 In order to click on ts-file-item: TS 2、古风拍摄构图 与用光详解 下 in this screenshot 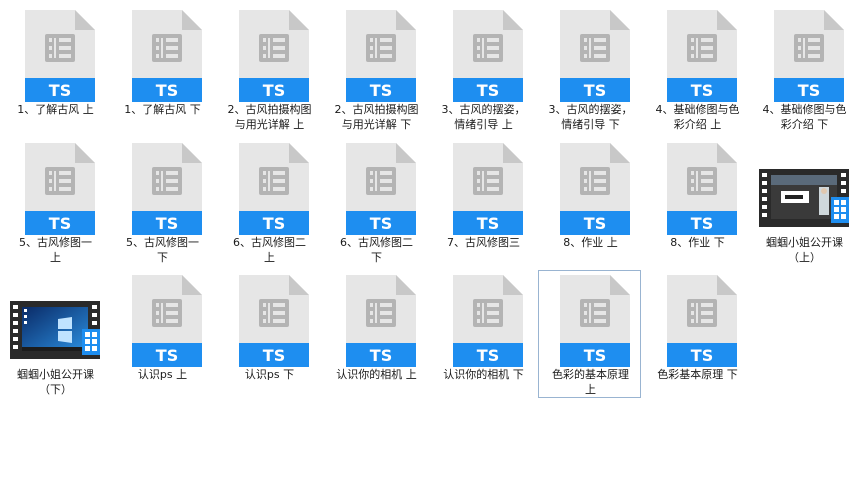, I will do `click(375, 69)`.